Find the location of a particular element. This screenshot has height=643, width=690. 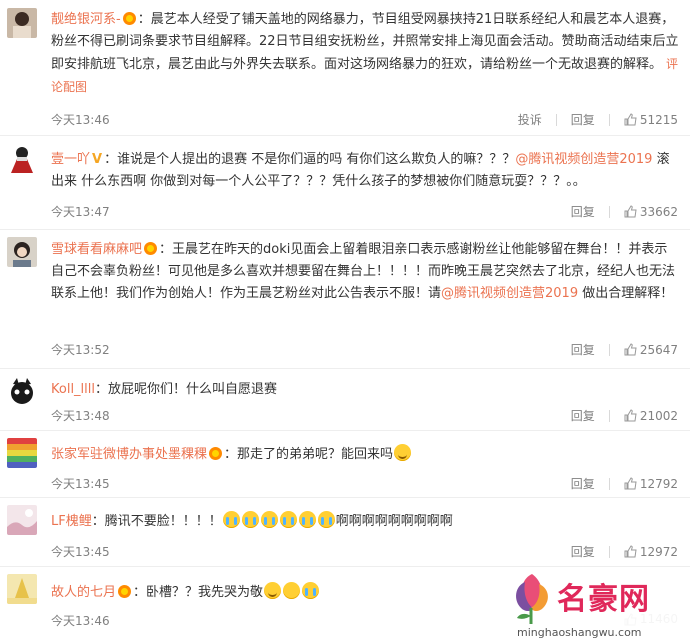

watermark: 名豪网 minghaoshangwu.com is located at coordinates (597, 605).